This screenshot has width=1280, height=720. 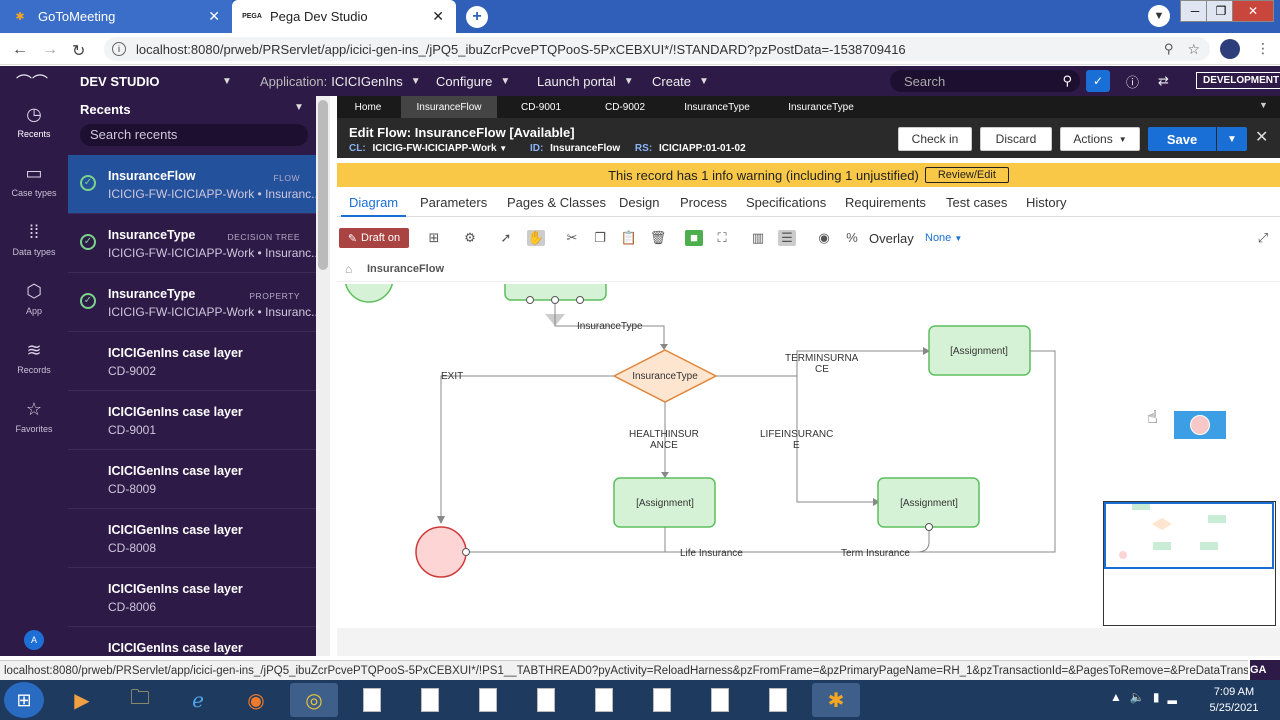 I want to click on tray-expand-icon: ▲, so click(x=1120, y=697).